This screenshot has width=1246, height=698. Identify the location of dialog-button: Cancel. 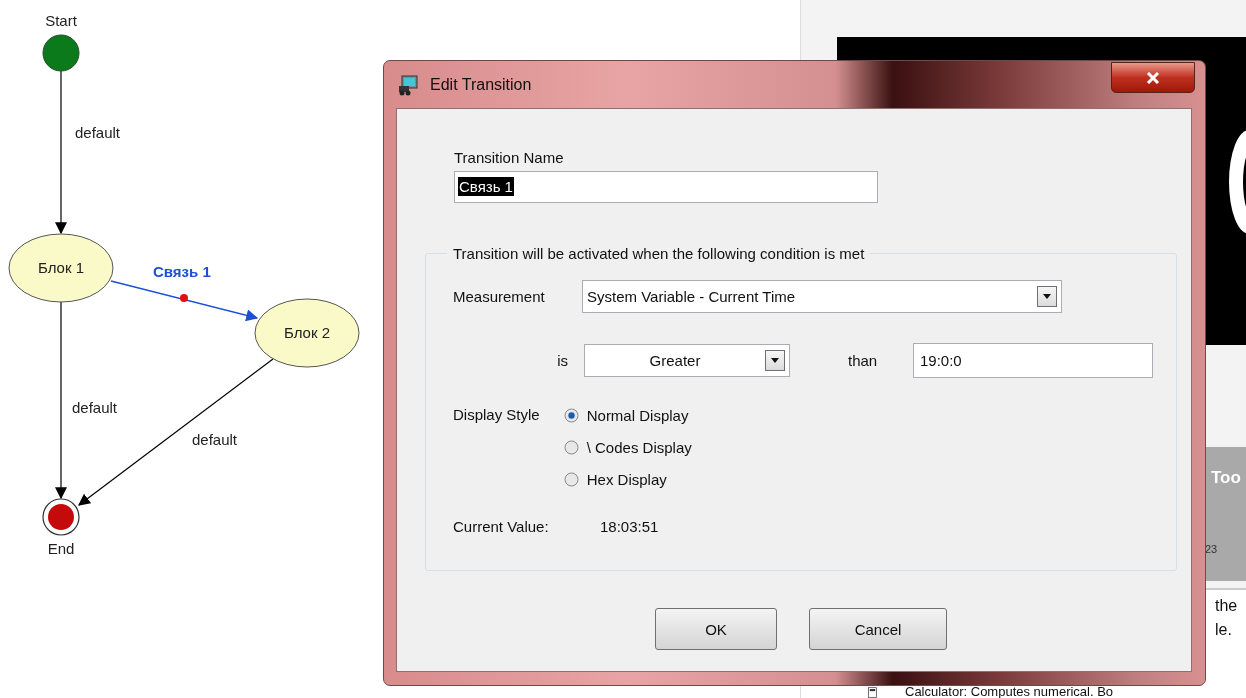
(878, 629).